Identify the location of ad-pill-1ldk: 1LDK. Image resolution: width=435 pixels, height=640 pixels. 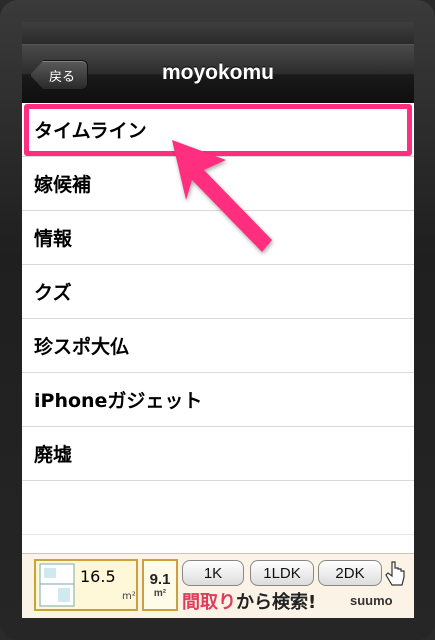
(282, 573).